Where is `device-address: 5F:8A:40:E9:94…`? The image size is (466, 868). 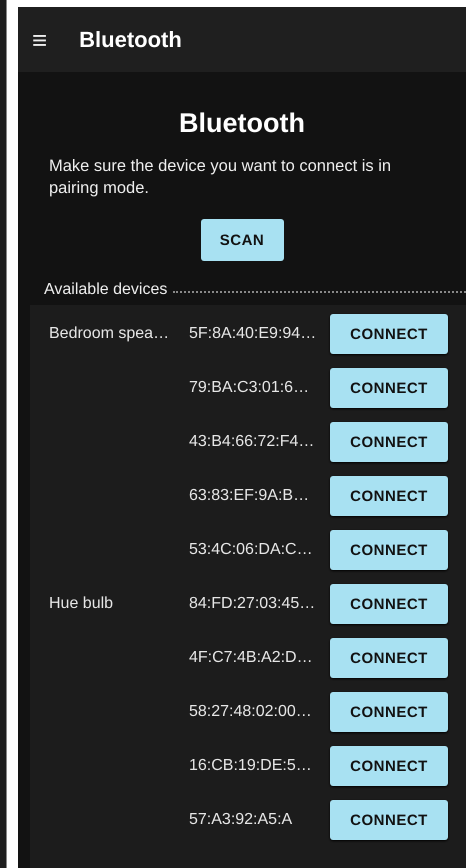 device-address: 5F:8A:40:E9:94… is located at coordinates (253, 334).